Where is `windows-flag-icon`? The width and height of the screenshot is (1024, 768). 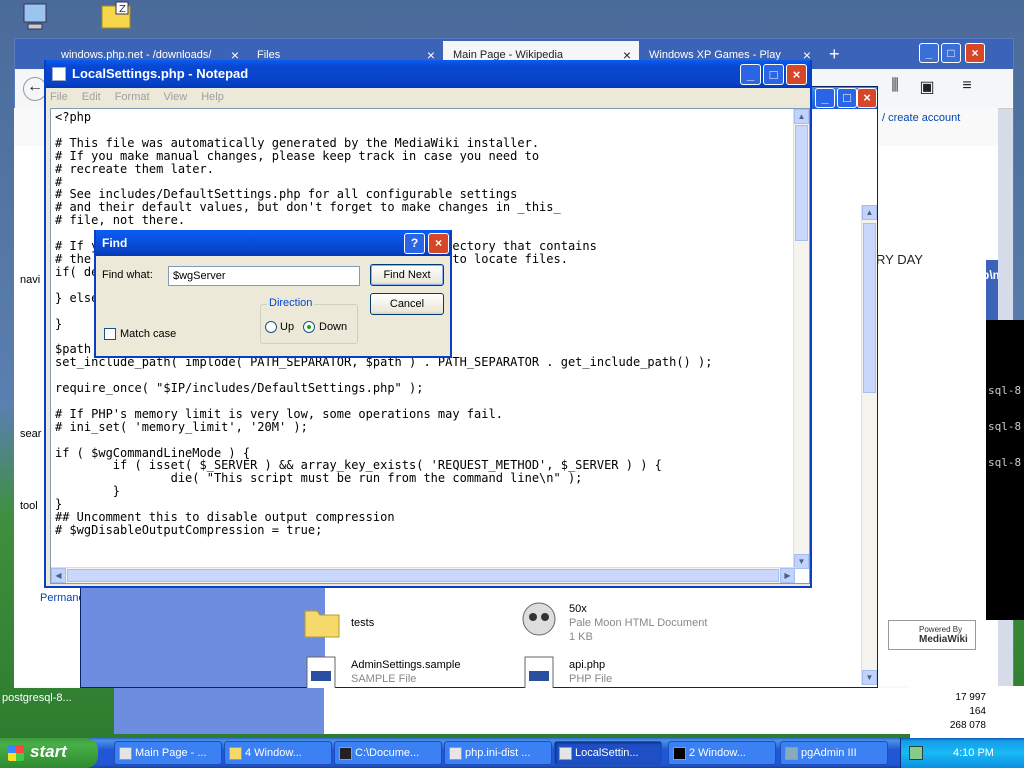 windows-flag-icon is located at coordinates (16, 753).